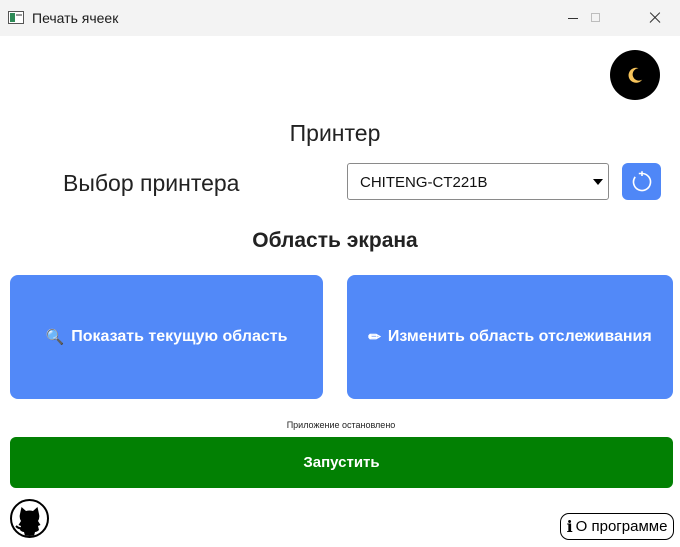 This screenshot has height=547, width=680. What do you see at coordinates (655, 18) in the screenshot?
I see `close-button` at bounding box center [655, 18].